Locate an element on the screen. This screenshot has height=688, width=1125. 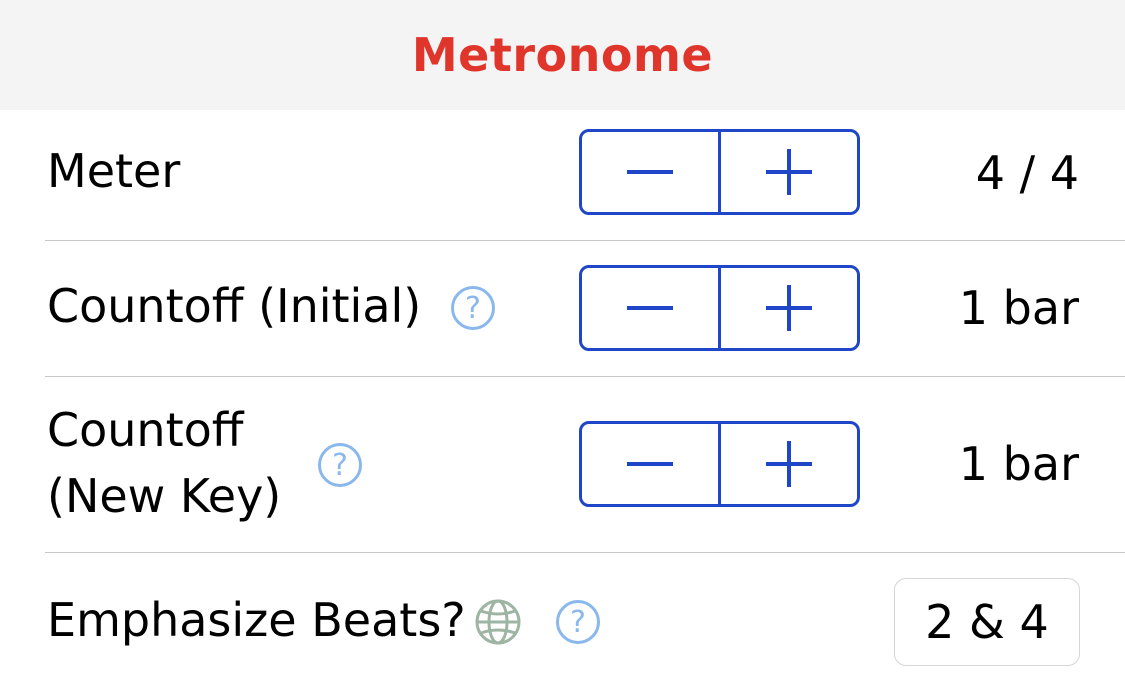
emphasize-beats-select: 2 & 4 is located at coordinates (987, 622).